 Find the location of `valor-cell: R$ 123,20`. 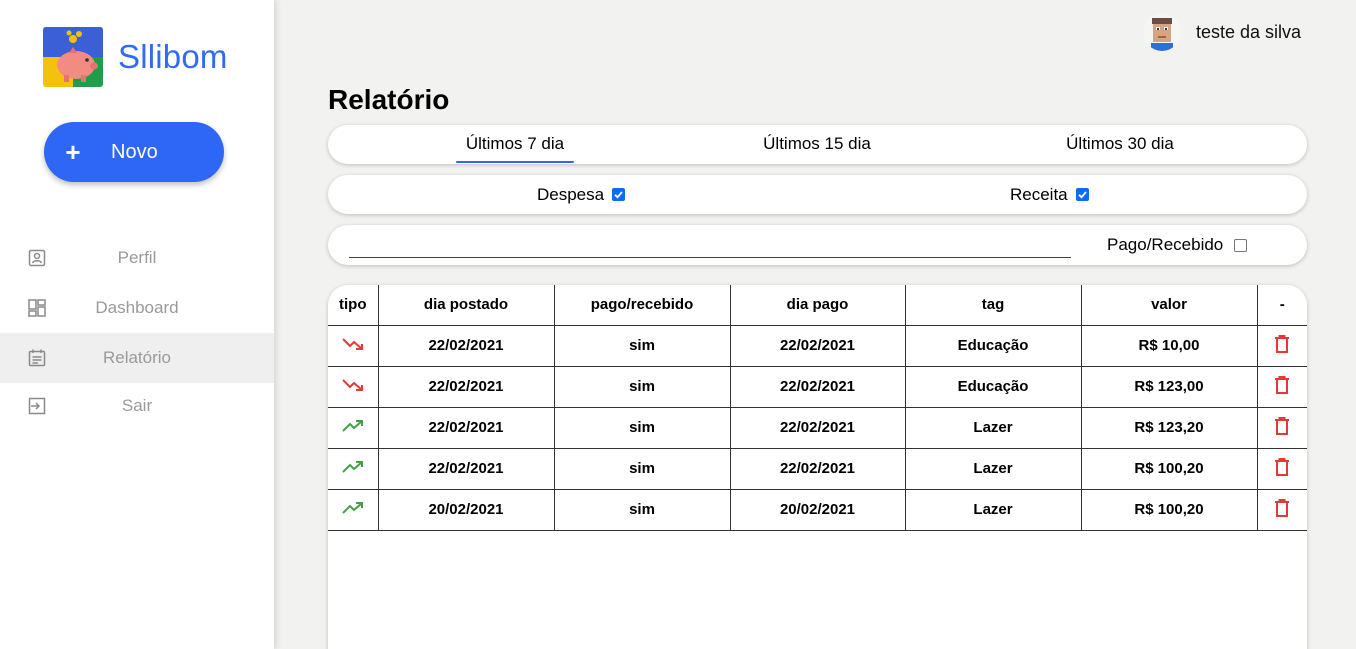

valor-cell: R$ 123,20 is located at coordinates (1168, 428).